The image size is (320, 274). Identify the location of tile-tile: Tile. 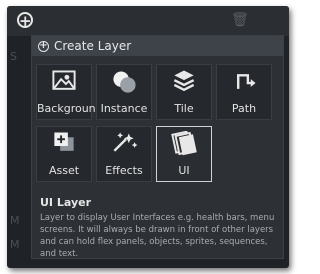
(184, 92).